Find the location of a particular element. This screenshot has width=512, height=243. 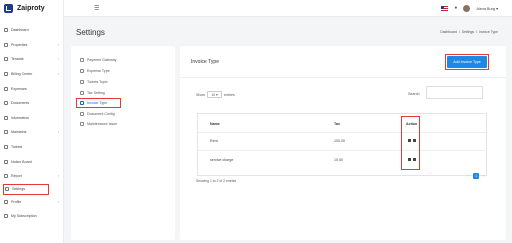

settings-item-tickets-topic: Tickets Topic is located at coordinates (123, 82).